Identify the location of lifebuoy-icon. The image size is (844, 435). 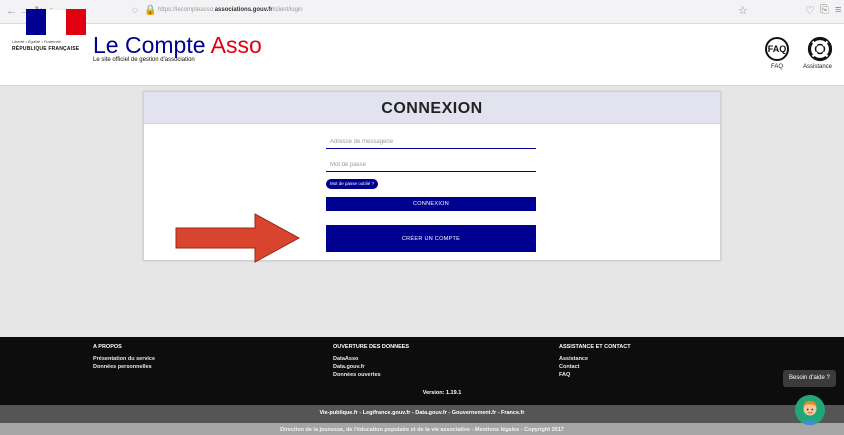
(820, 49).